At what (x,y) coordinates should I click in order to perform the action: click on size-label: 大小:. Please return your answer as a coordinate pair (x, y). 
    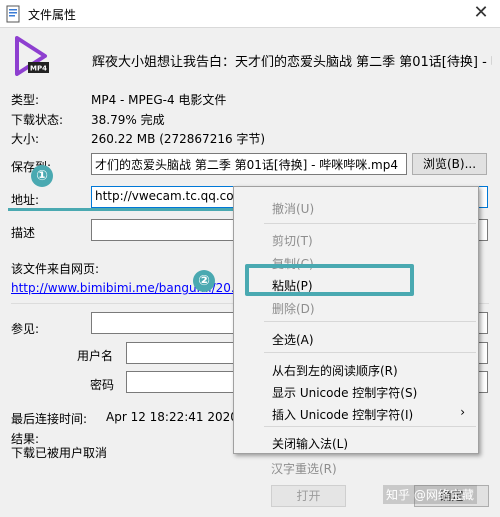
    Looking at the image, I should click on (25, 139).